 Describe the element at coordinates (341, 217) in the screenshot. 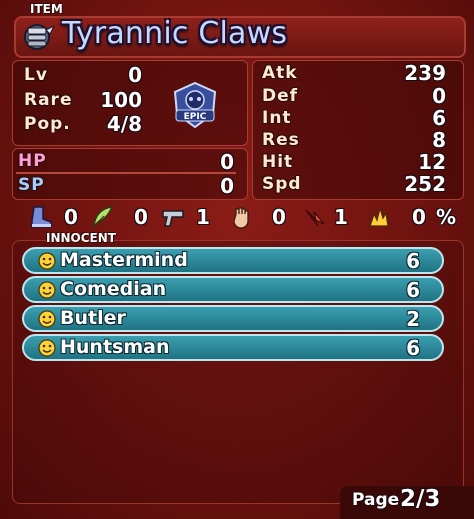

I see `resist-value-4: 1` at that location.